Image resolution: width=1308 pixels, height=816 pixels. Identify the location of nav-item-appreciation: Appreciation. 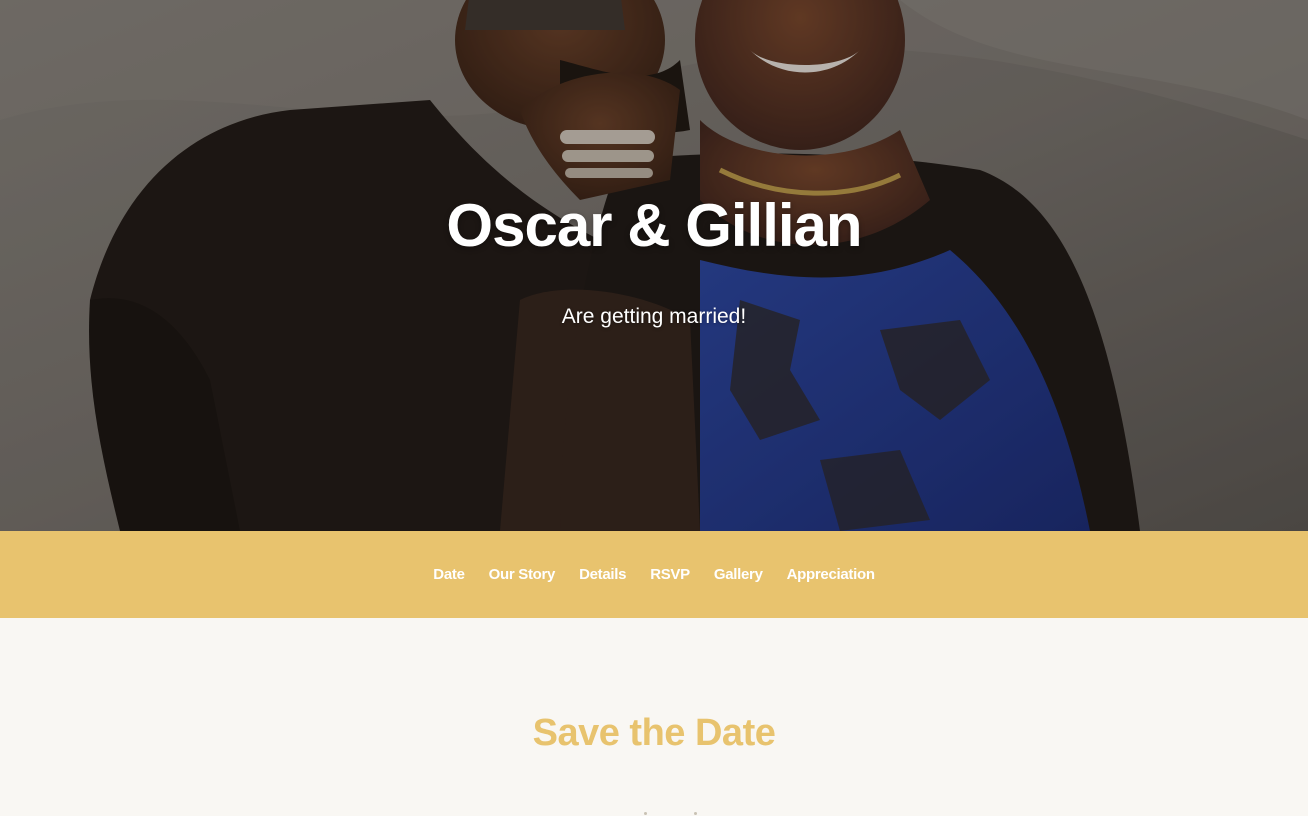
(831, 574).